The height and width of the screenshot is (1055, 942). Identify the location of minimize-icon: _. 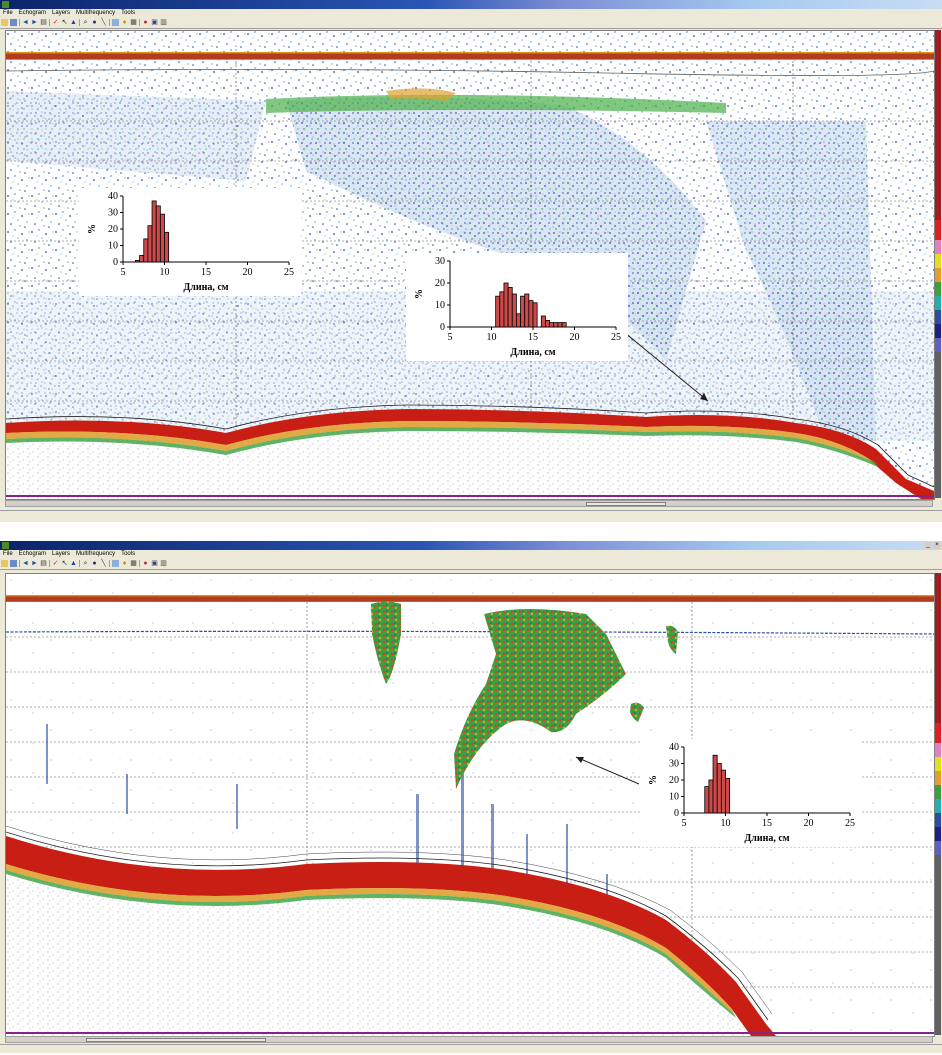
(928, 545).